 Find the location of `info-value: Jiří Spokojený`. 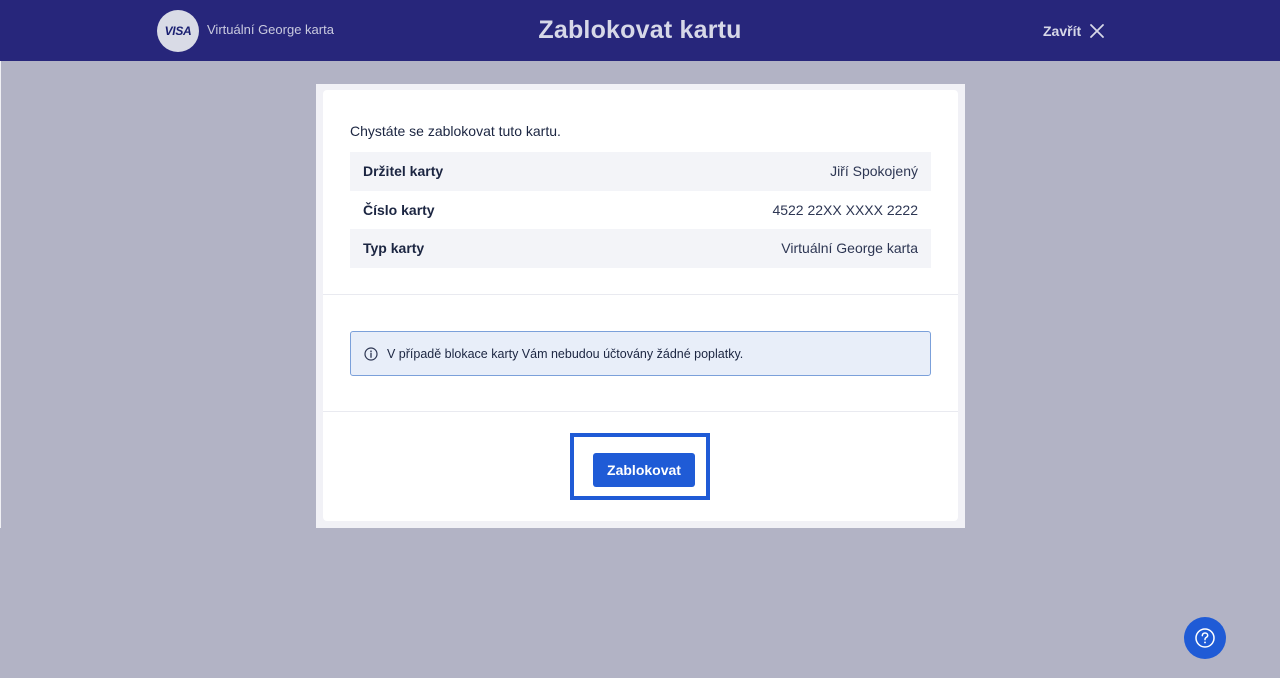

info-value: Jiří Spokojený is located at coordinates (874, 171).